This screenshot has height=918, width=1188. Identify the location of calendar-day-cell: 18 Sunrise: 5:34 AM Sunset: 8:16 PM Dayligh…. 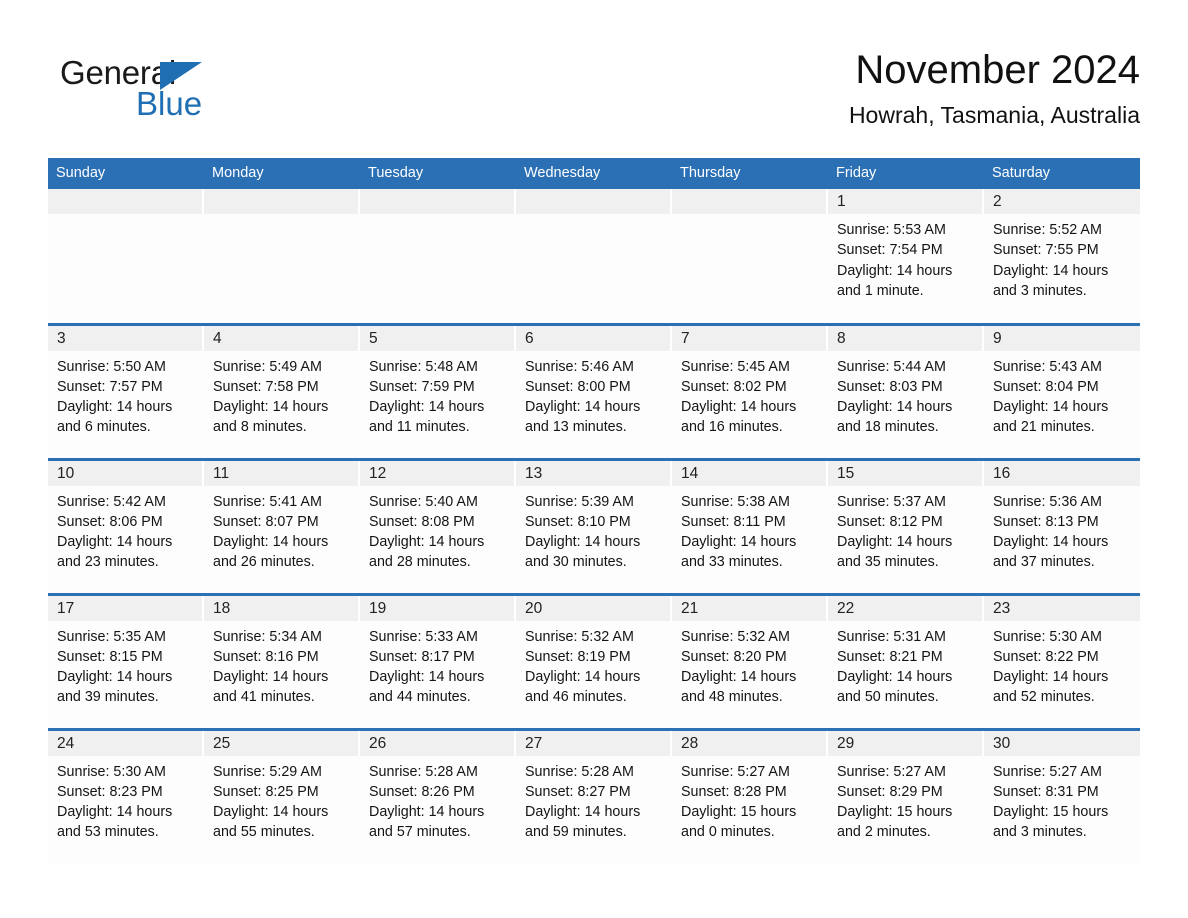
(282, 660).